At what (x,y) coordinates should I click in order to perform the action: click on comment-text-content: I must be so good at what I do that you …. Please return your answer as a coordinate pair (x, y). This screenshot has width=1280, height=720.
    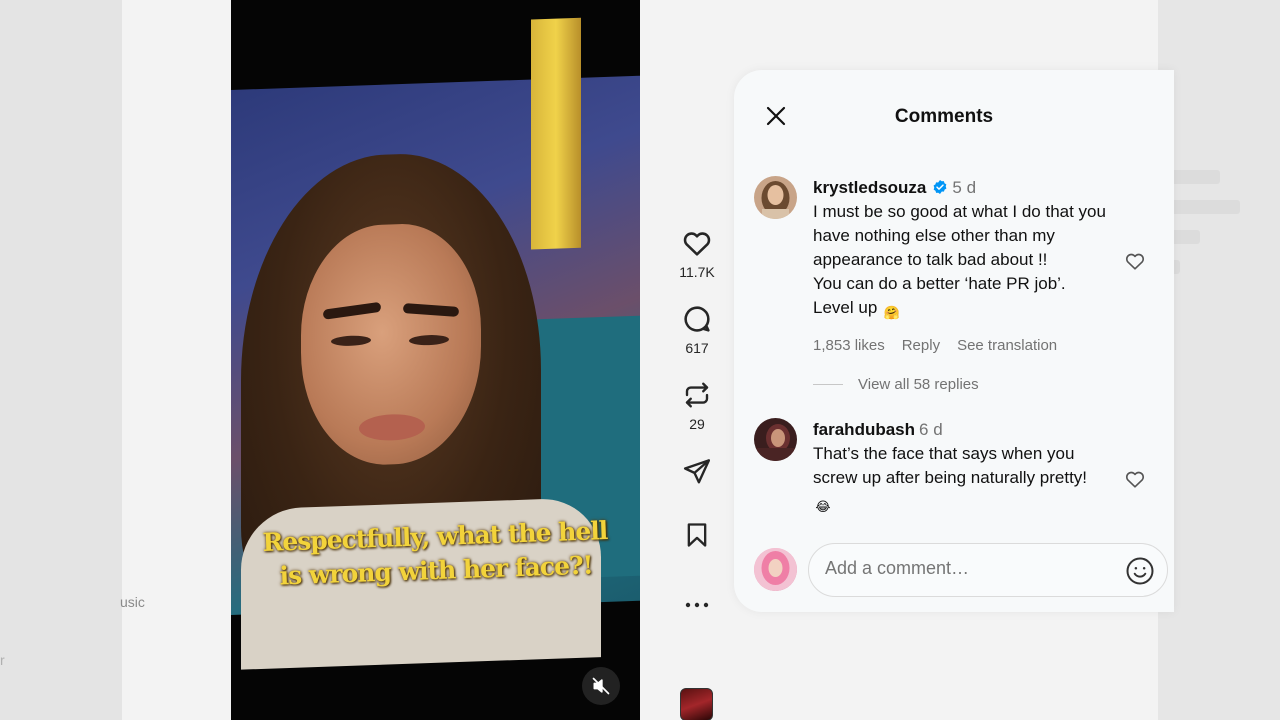
    Looking at the image, I should click on (959, 259).